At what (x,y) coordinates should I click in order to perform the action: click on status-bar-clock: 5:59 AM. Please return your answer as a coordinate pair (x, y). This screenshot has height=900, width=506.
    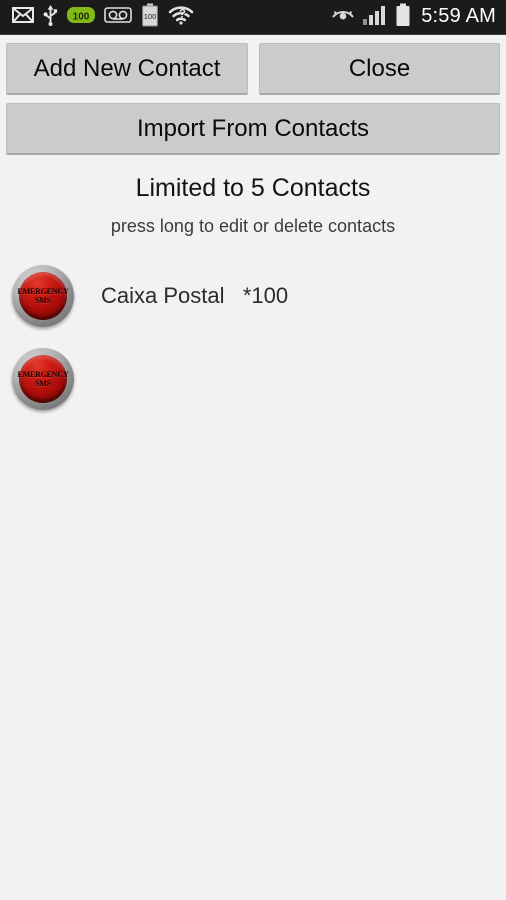
    Looking at the image, I should click on (458, 16).